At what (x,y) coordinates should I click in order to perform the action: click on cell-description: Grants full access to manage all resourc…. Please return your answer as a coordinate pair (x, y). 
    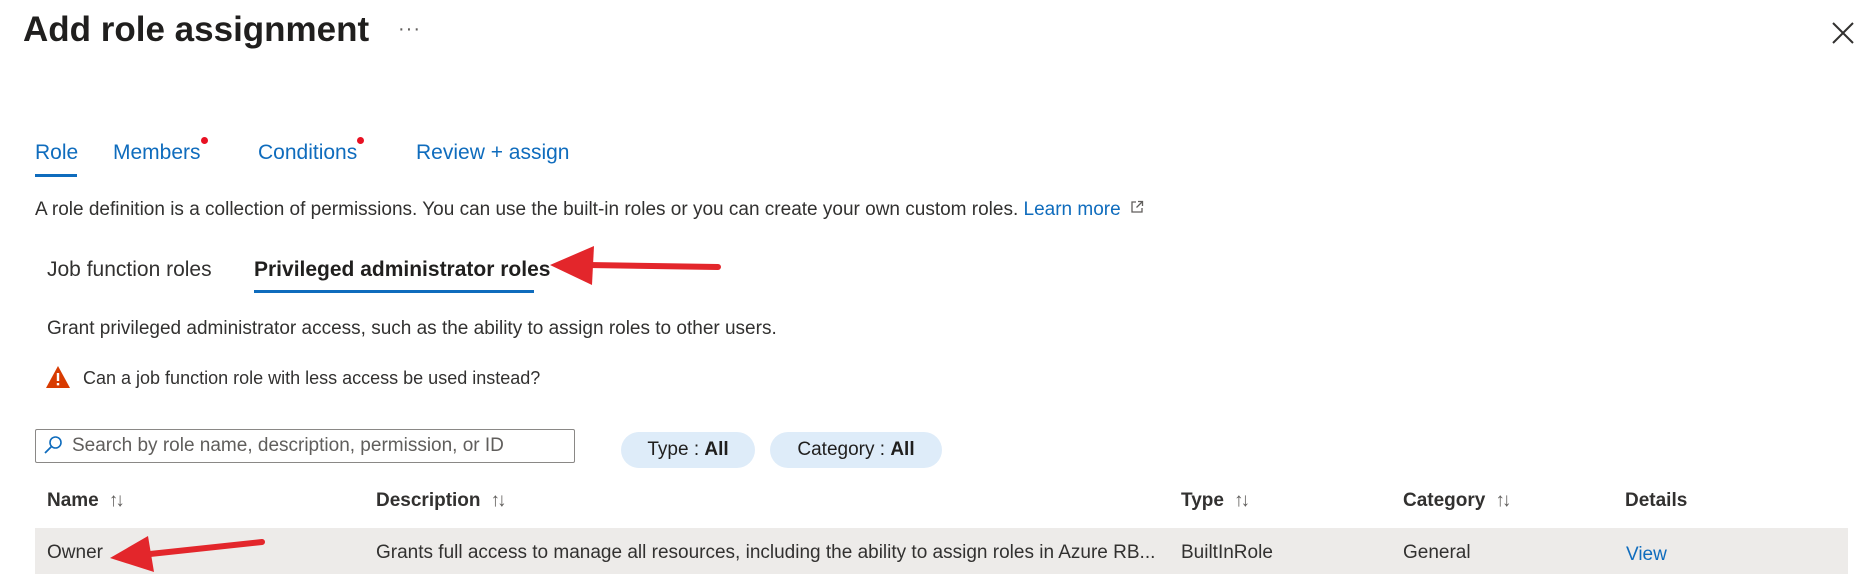
    Looking at the image, I should click on (766, 552).